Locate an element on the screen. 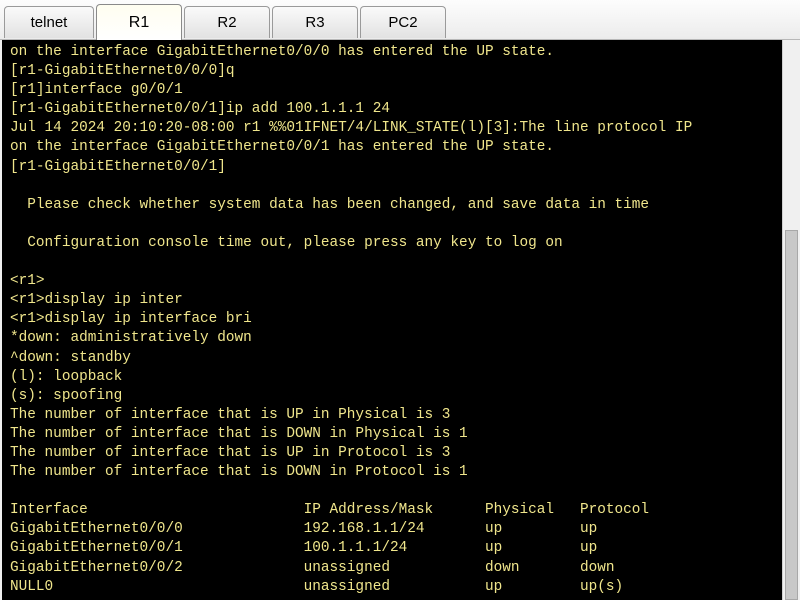  terminal-line: *down: administratively down is located at coordinates (131, 338).